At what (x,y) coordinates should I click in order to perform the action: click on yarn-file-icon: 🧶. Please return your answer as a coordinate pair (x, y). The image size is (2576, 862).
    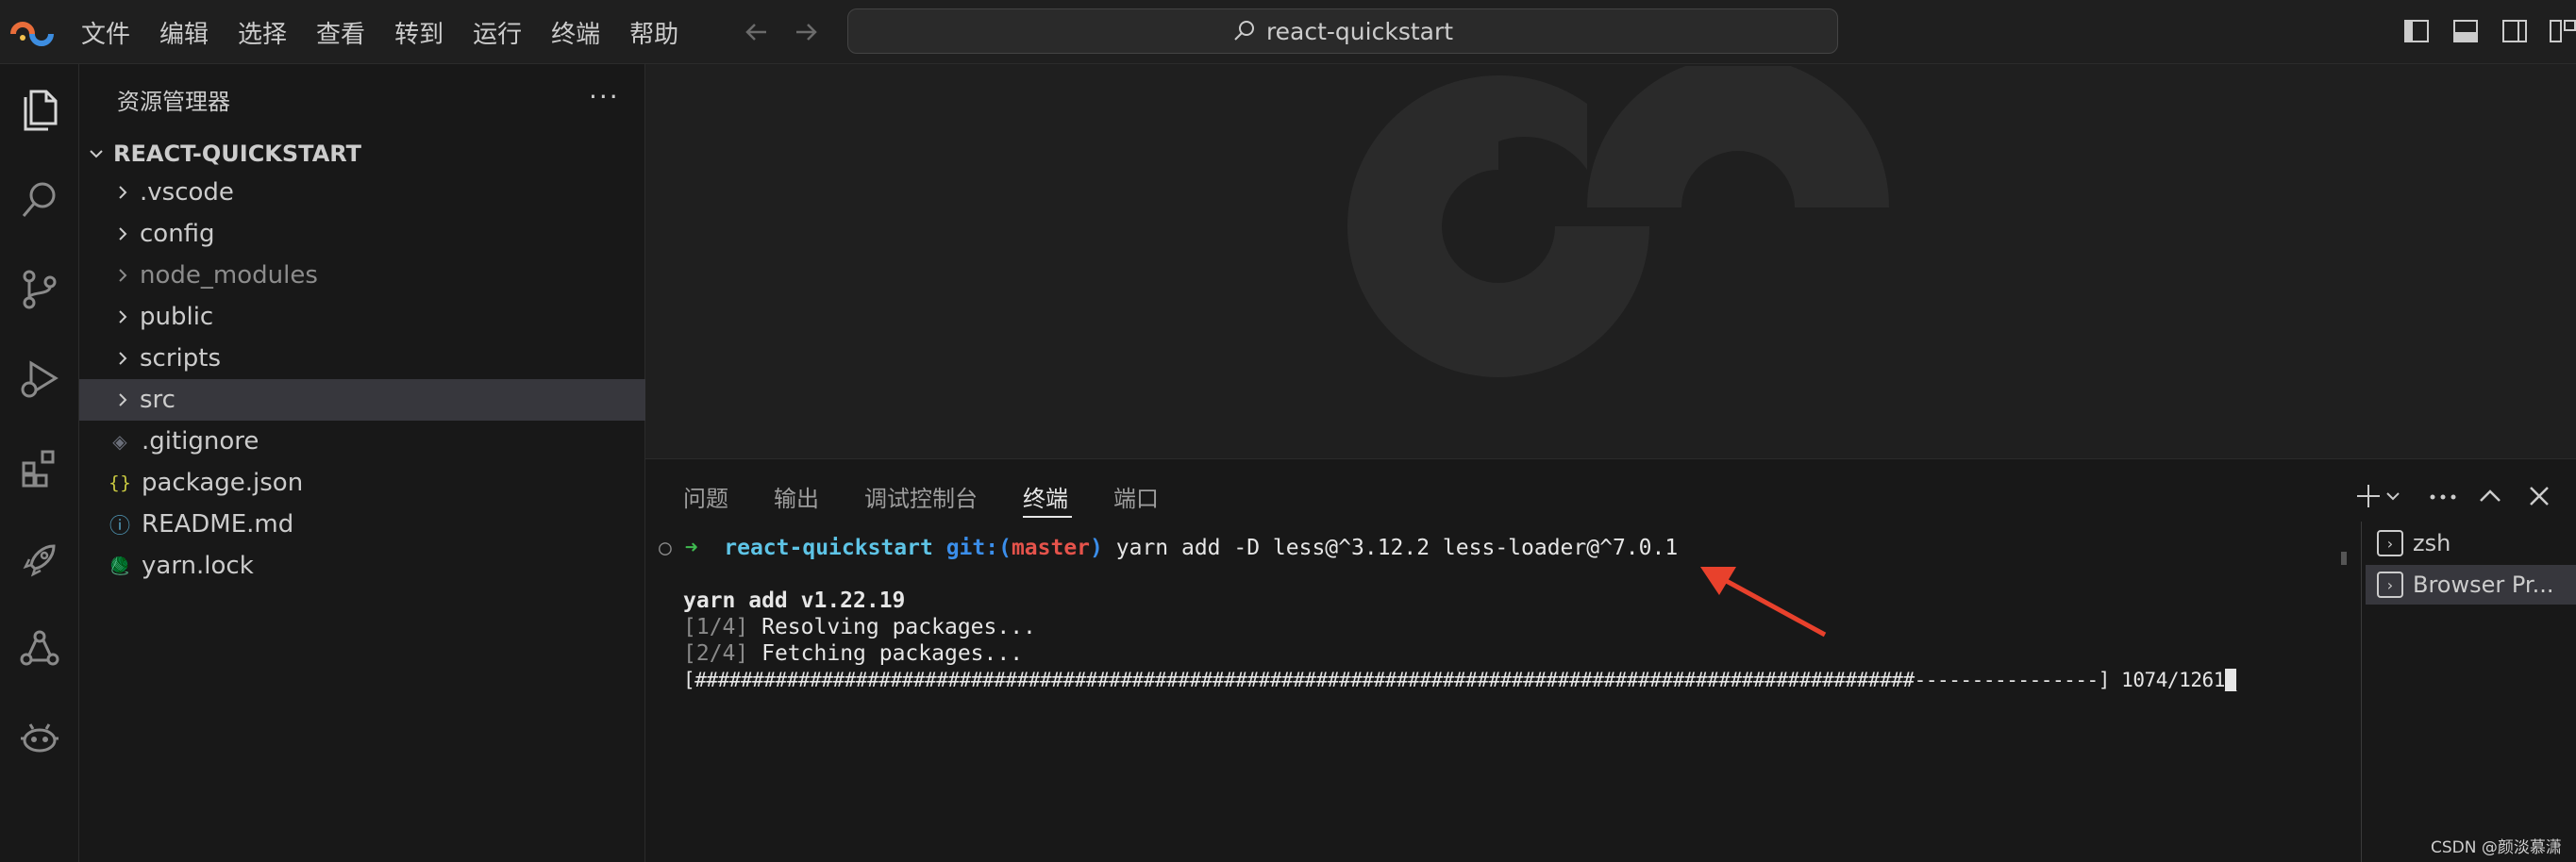
    Looking at the image, I should click on (120, 565).